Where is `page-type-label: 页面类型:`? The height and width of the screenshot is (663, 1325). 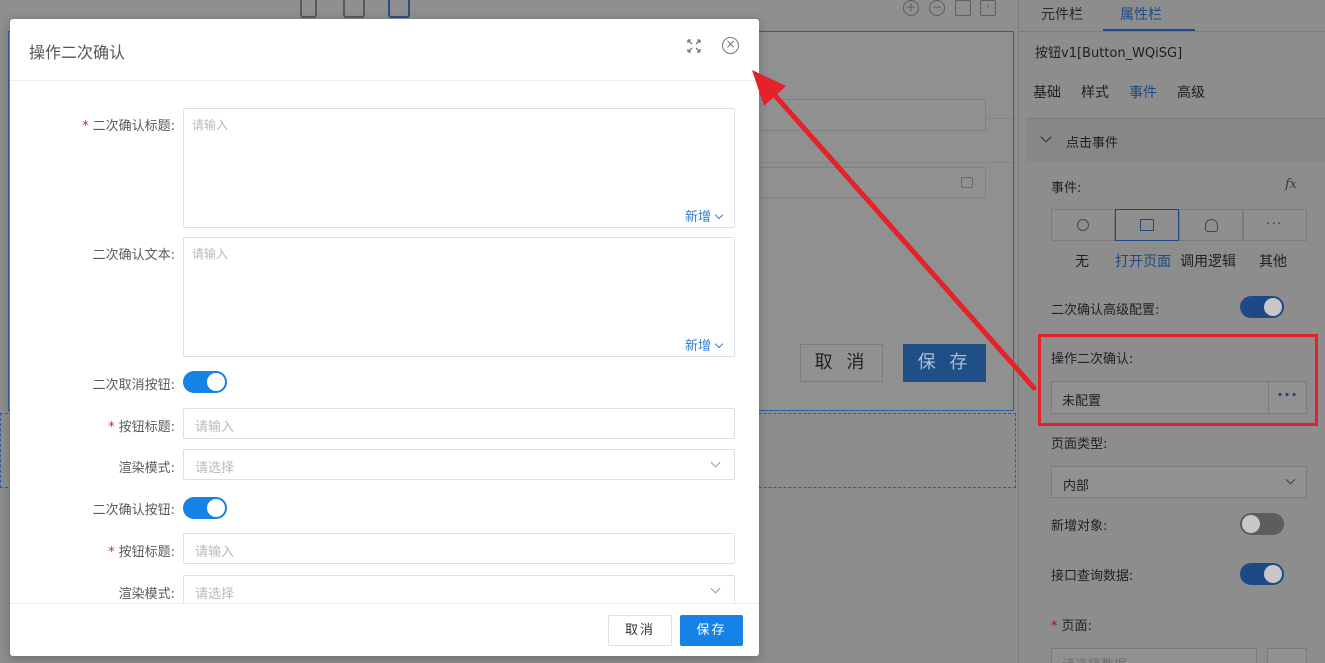
page-type-label: 页面类型: is located at coordinates (1079, 444).